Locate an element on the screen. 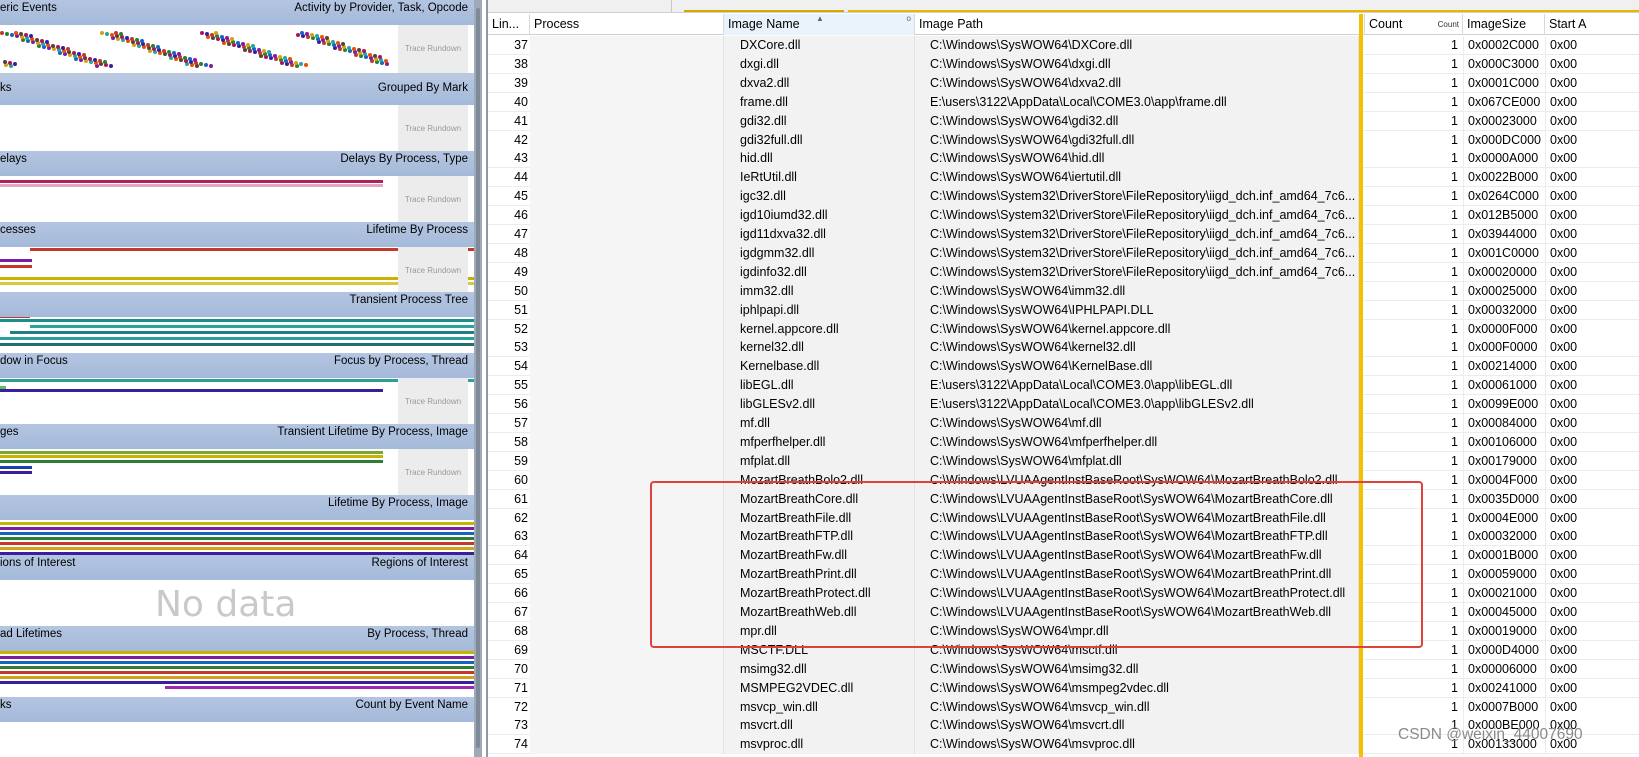 The image size is (1639, 757). graph-section-title: eric Events is located at coordinates (28, 8).